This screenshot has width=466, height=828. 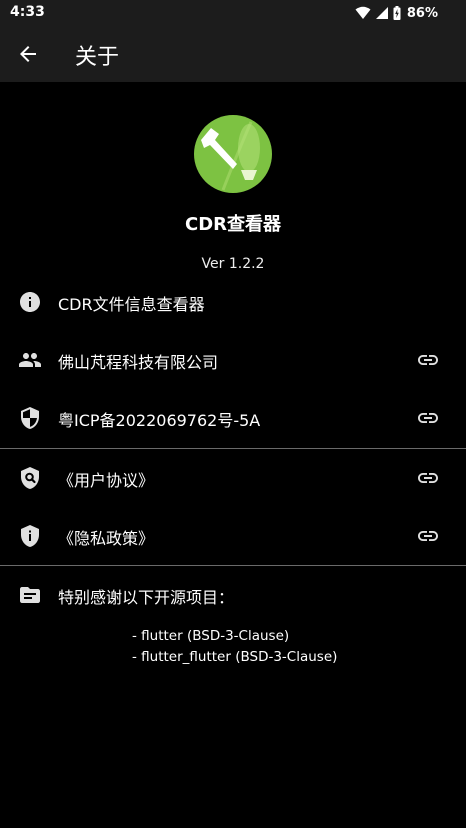 I want to click on info-icon, so click(x=30, y=302).